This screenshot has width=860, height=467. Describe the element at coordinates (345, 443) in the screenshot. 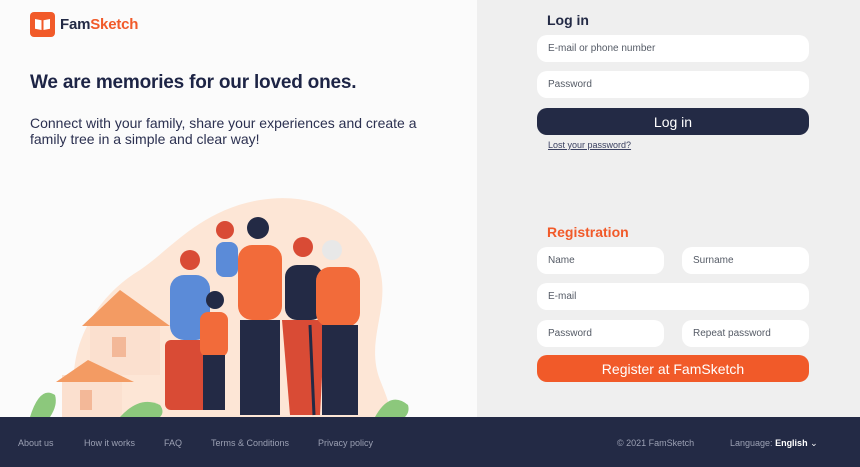

I see `footer-link-privacy: Privacy policy` at that location.